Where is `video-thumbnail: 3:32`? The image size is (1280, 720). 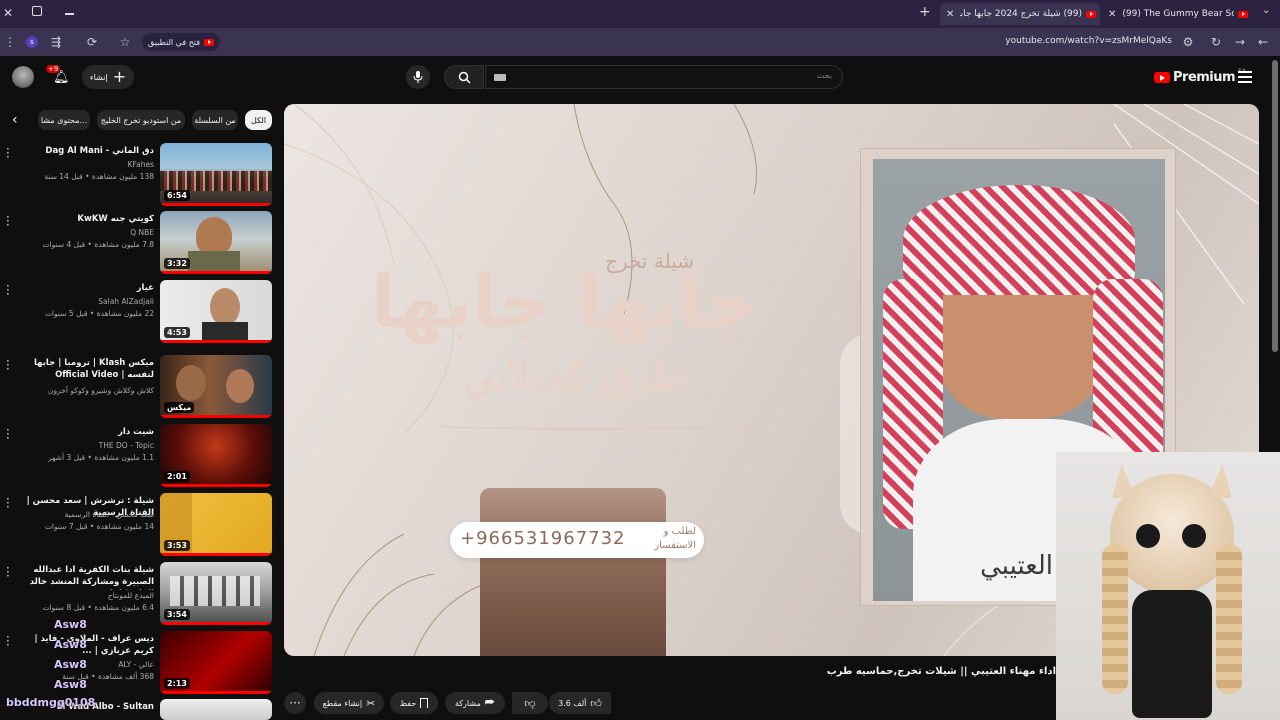
video-thumbnail: 3:32 is located at coordinates (216, 242).